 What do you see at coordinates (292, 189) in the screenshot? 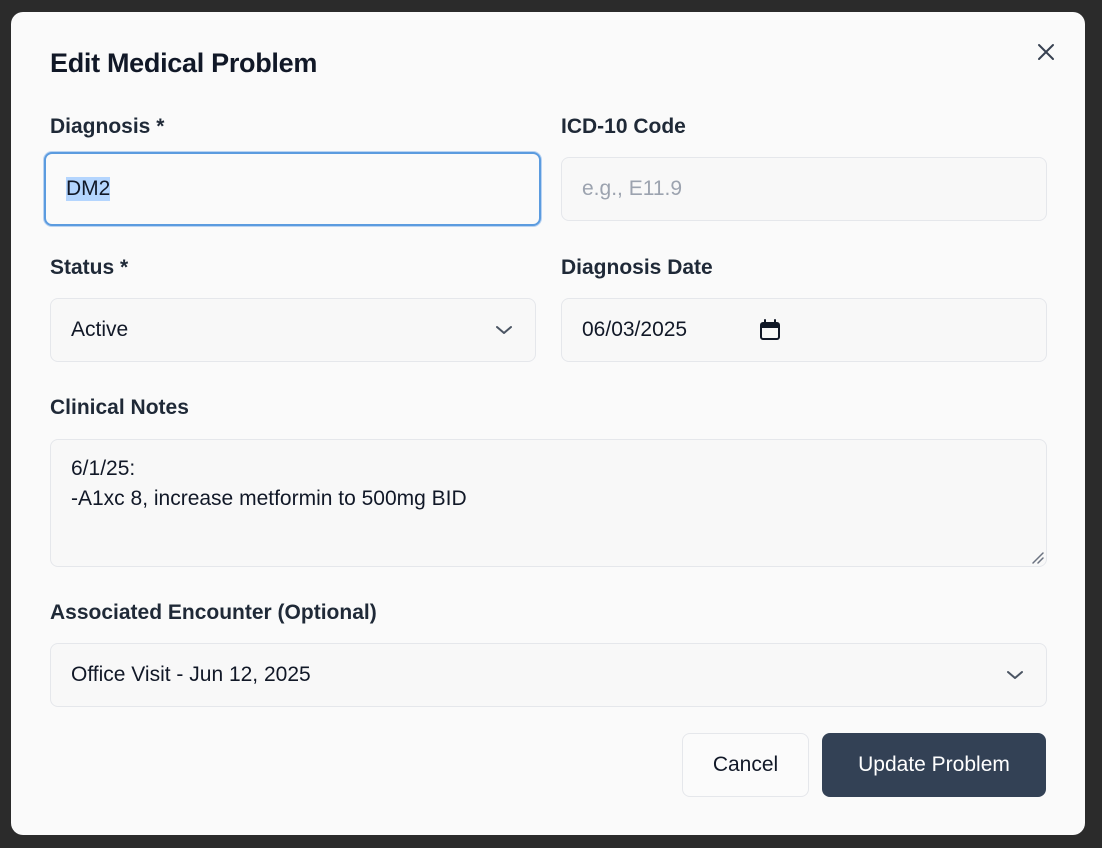
I see `diagnosis-input: DM2` at bounding box center [292, 189].